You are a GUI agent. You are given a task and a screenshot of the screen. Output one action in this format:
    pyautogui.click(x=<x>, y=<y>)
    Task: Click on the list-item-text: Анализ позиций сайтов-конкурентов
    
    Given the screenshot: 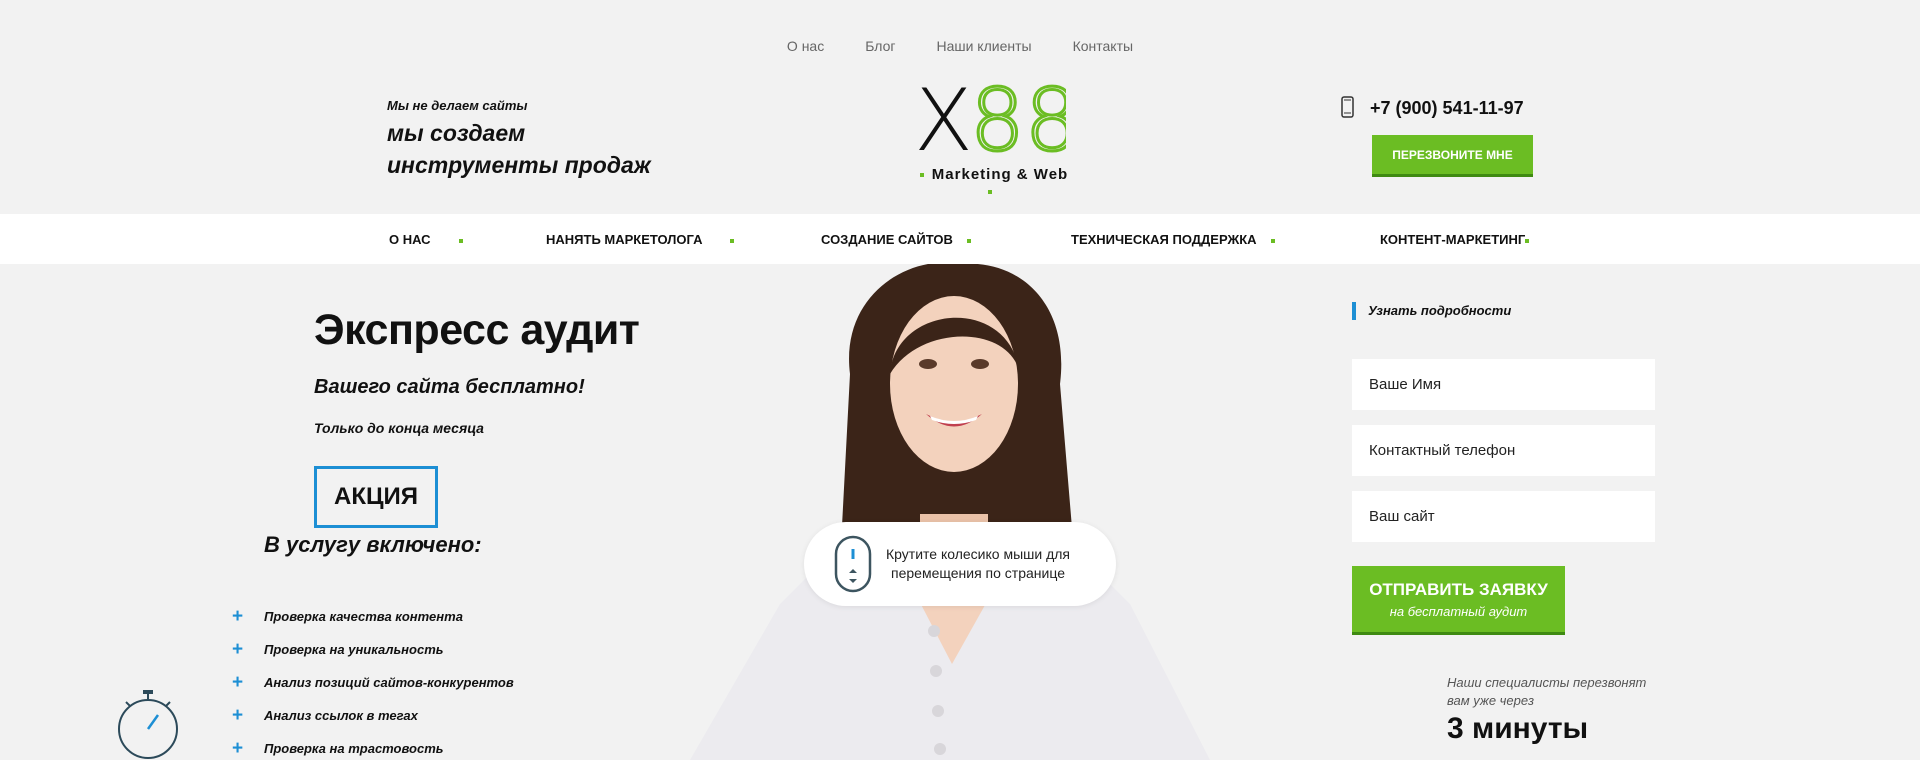 What is the action you would take?
    pyautogui.click(x=389, y=682)
    